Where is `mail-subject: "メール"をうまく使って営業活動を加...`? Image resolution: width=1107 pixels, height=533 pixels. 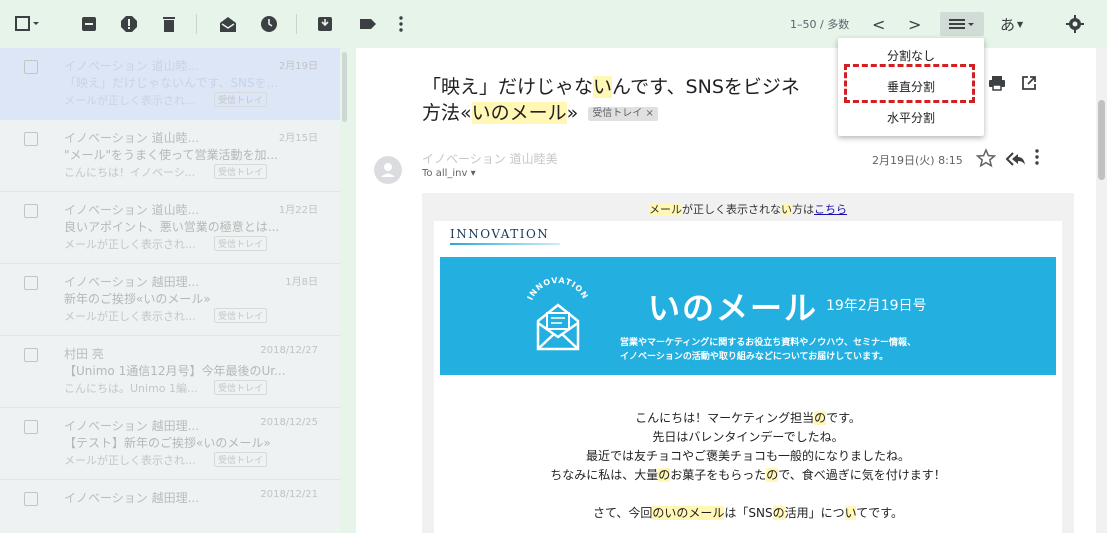 mail-subject: "メール"をうまく使って営業活動を加... is located at coordinates (171, 155).